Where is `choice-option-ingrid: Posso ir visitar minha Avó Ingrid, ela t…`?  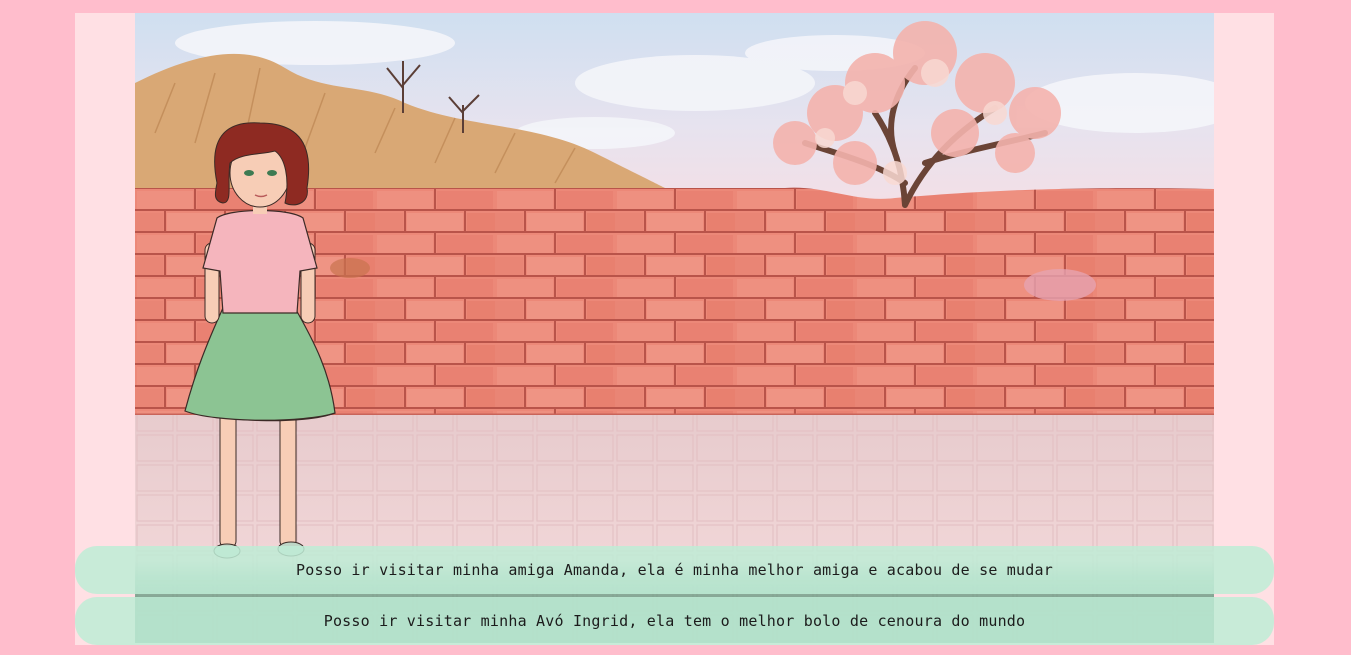 choice-option-ingrid: Posso ir visitar minha Avó Ingrid, ela t… is located at coordinates (674, 621).